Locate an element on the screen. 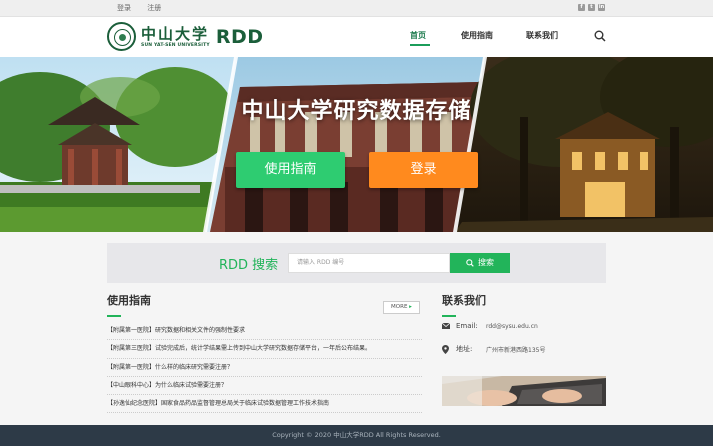 The width and height of the screenshot is (713, 446). chevron-right-icon: ▸ is located at coordinates (410, 307).